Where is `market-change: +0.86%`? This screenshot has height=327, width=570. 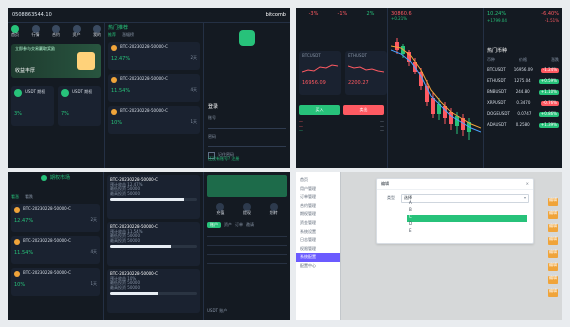
market-change: +0.86% is located at coordinates (548, 114).